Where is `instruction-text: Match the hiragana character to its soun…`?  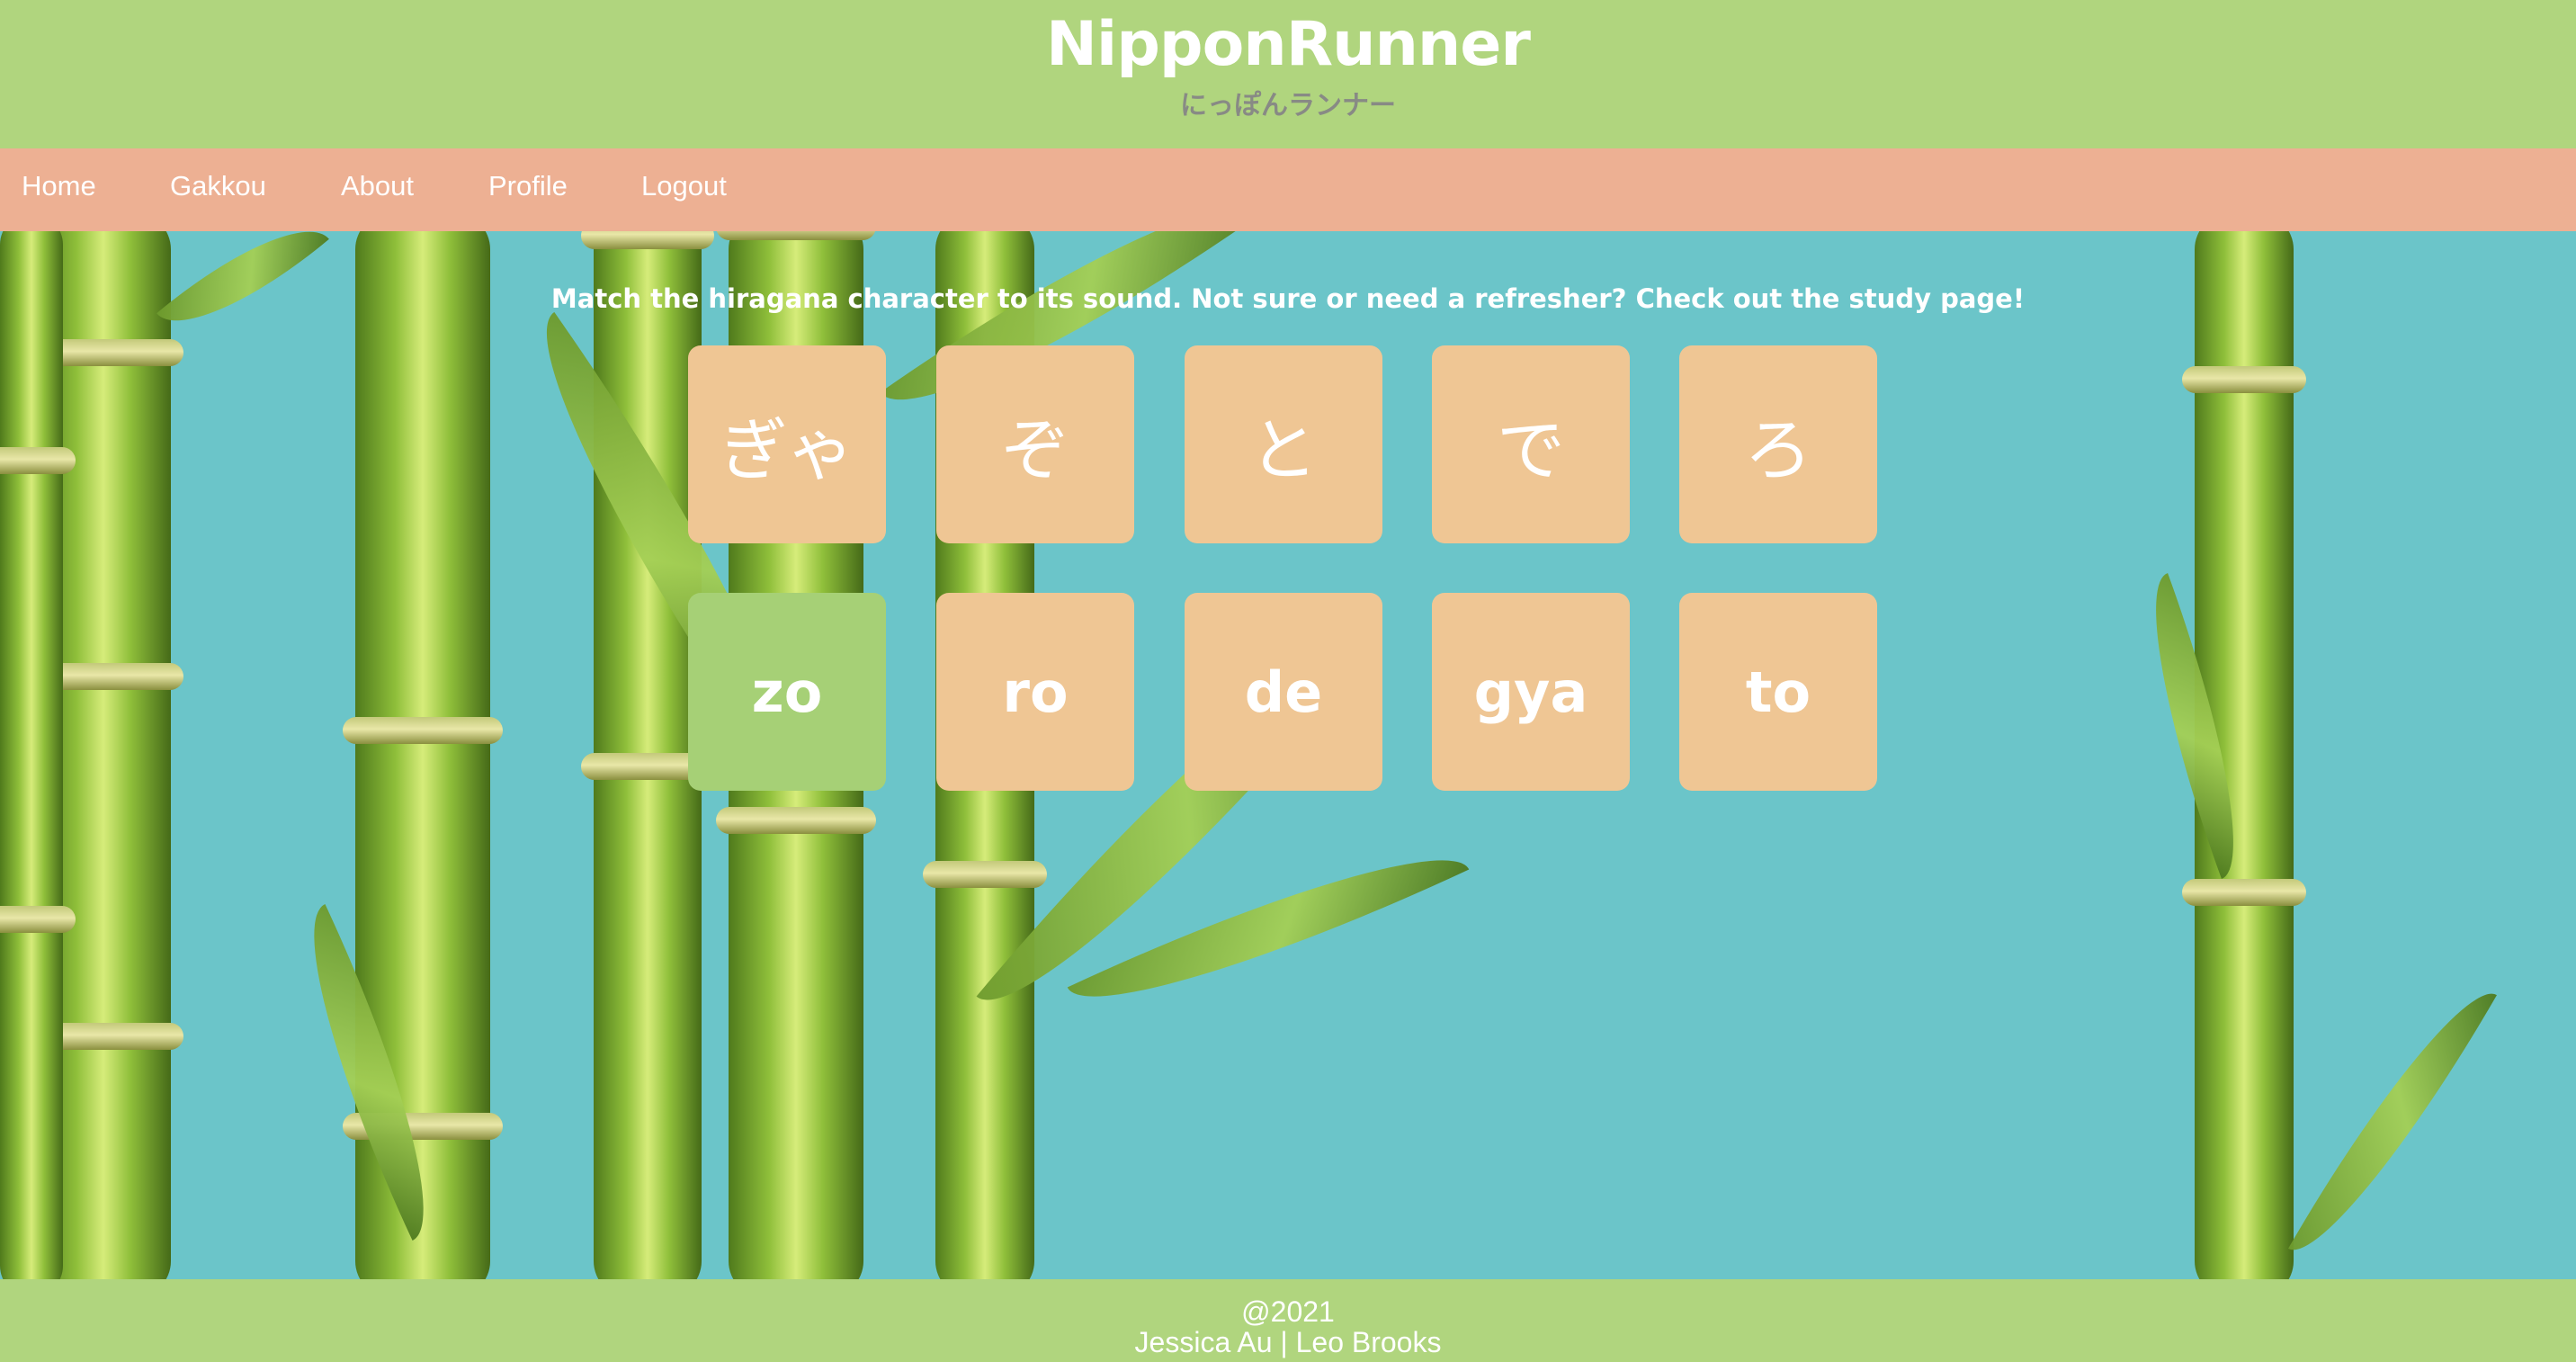
instruction-text: Match the hiragana character to its soun… is located at coordinates (1288, 298).